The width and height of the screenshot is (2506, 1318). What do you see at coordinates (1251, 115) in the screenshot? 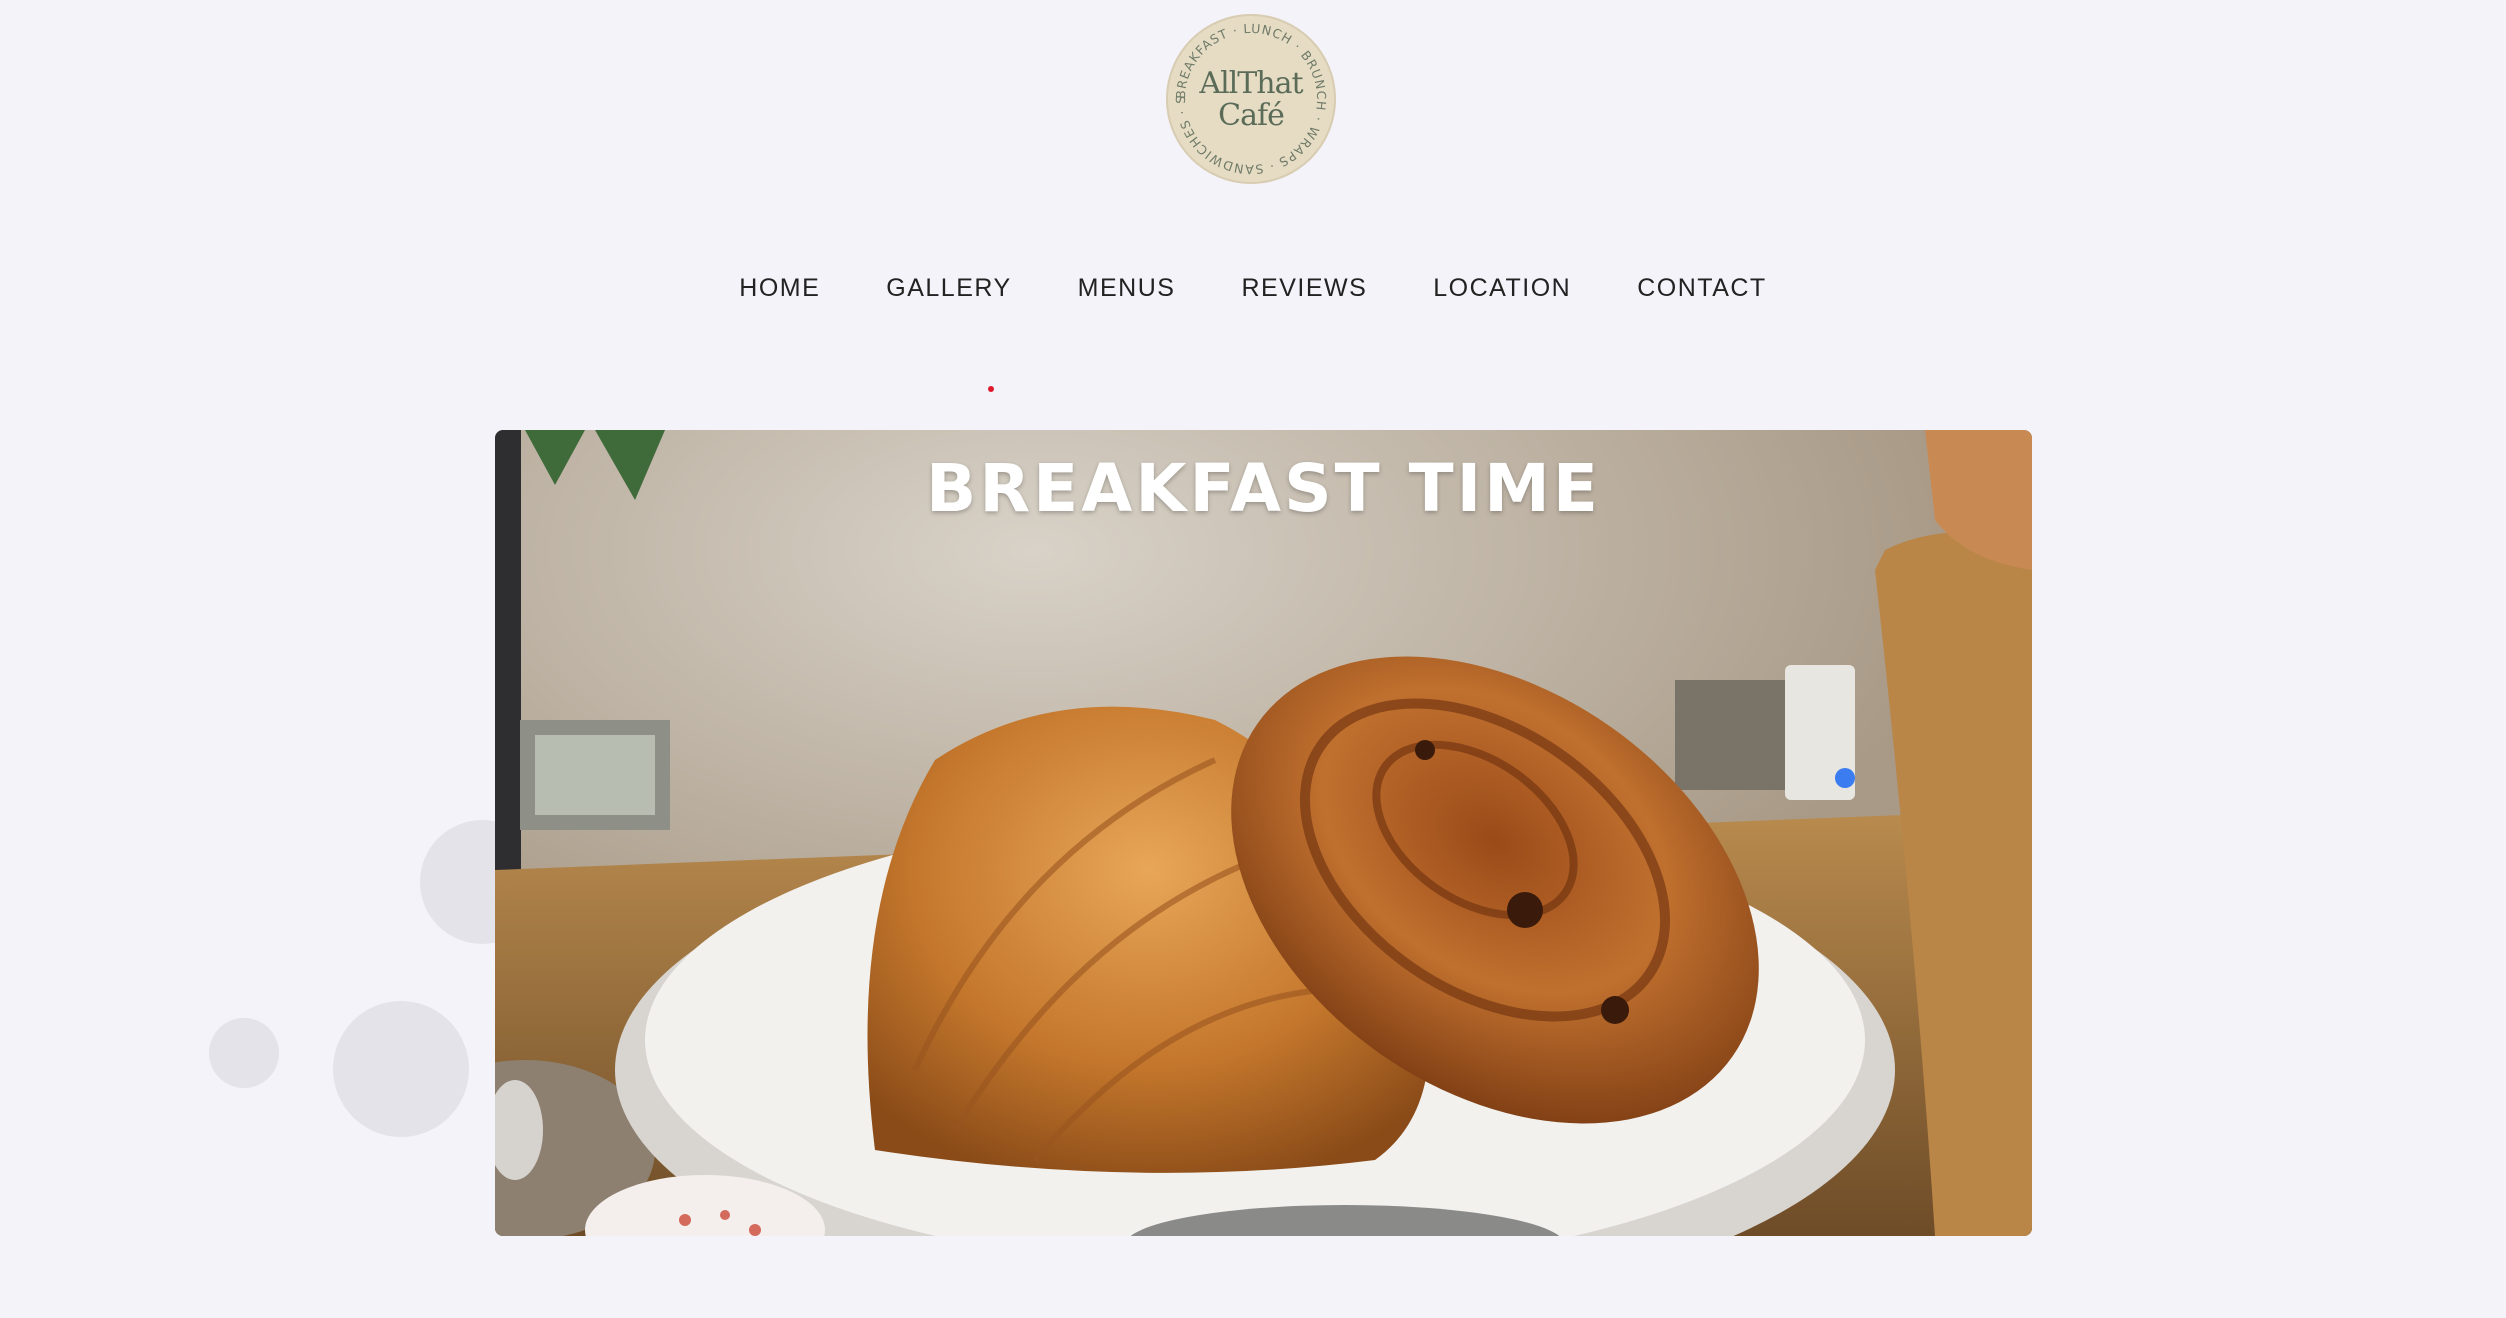
I see `logo-title-line2: Café` at bounding box center [1251, 115].